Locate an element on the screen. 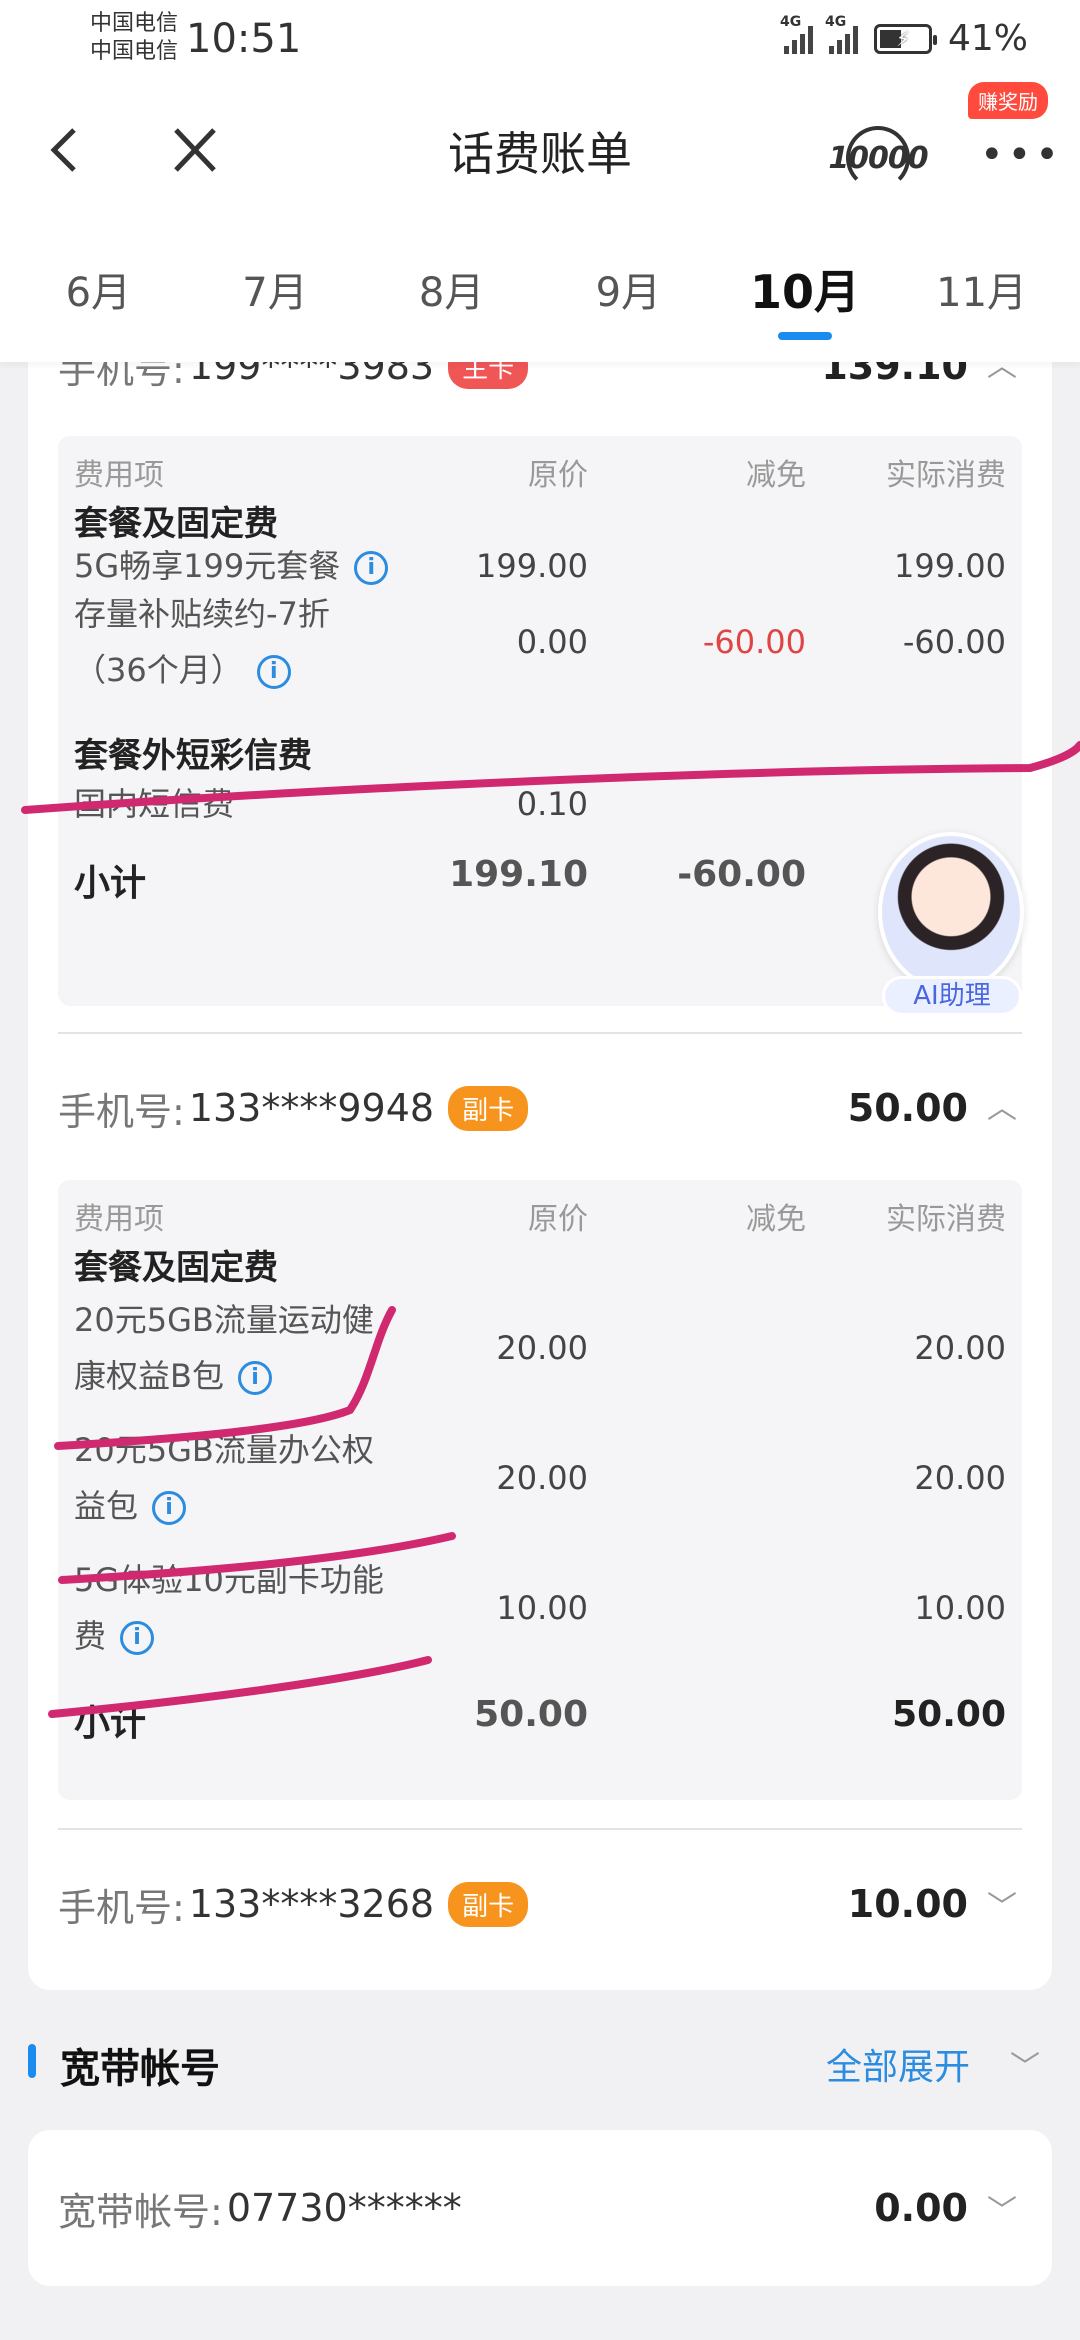 This screenshot has width=1080, height=2340. account-amount: 0.00 is located at coordinates (921, 2208).